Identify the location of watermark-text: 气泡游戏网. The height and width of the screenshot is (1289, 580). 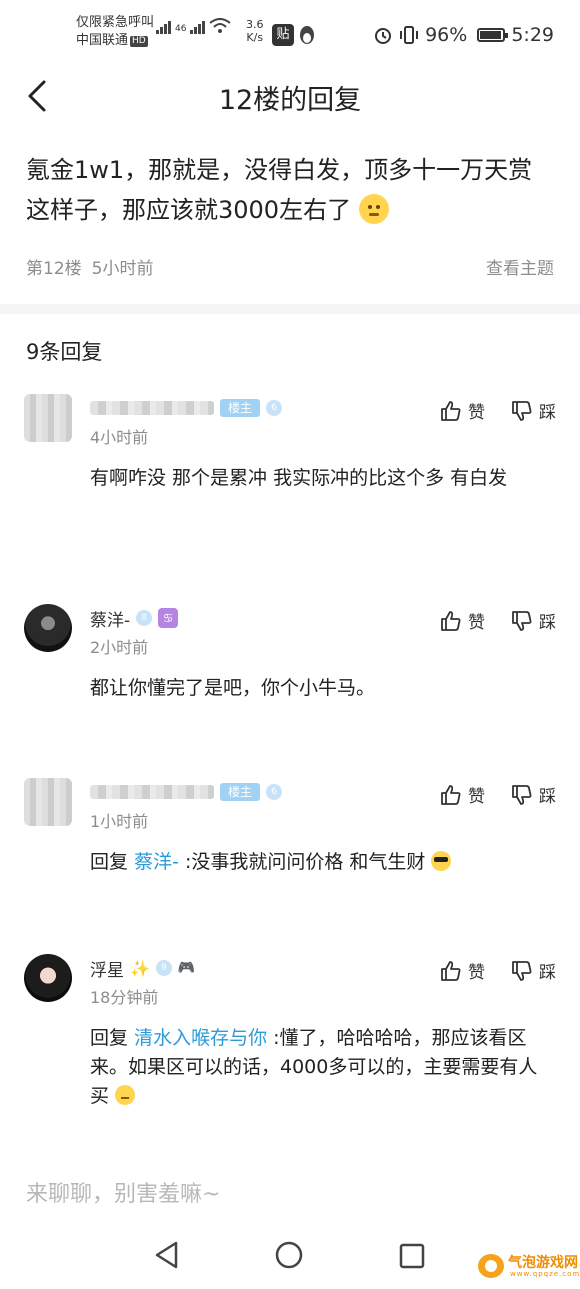
(543, 1263).